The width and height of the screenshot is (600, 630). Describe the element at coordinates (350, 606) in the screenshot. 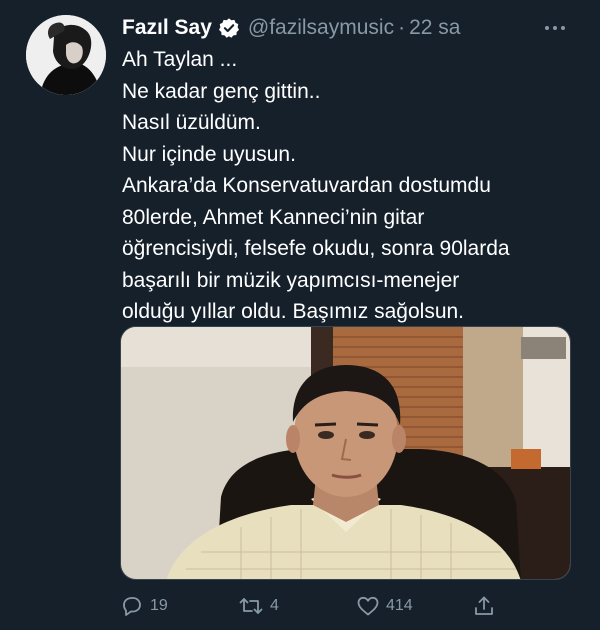

I see `tweet-actions: 19 4 414` at that location.